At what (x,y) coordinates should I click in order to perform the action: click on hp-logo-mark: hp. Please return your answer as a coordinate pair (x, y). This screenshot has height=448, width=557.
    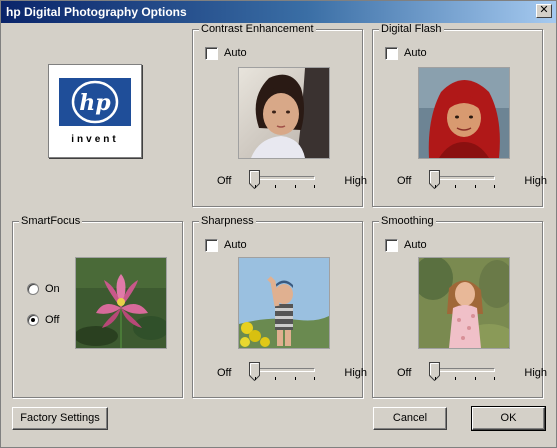
    Looking at the image, I should click on (95, 103).